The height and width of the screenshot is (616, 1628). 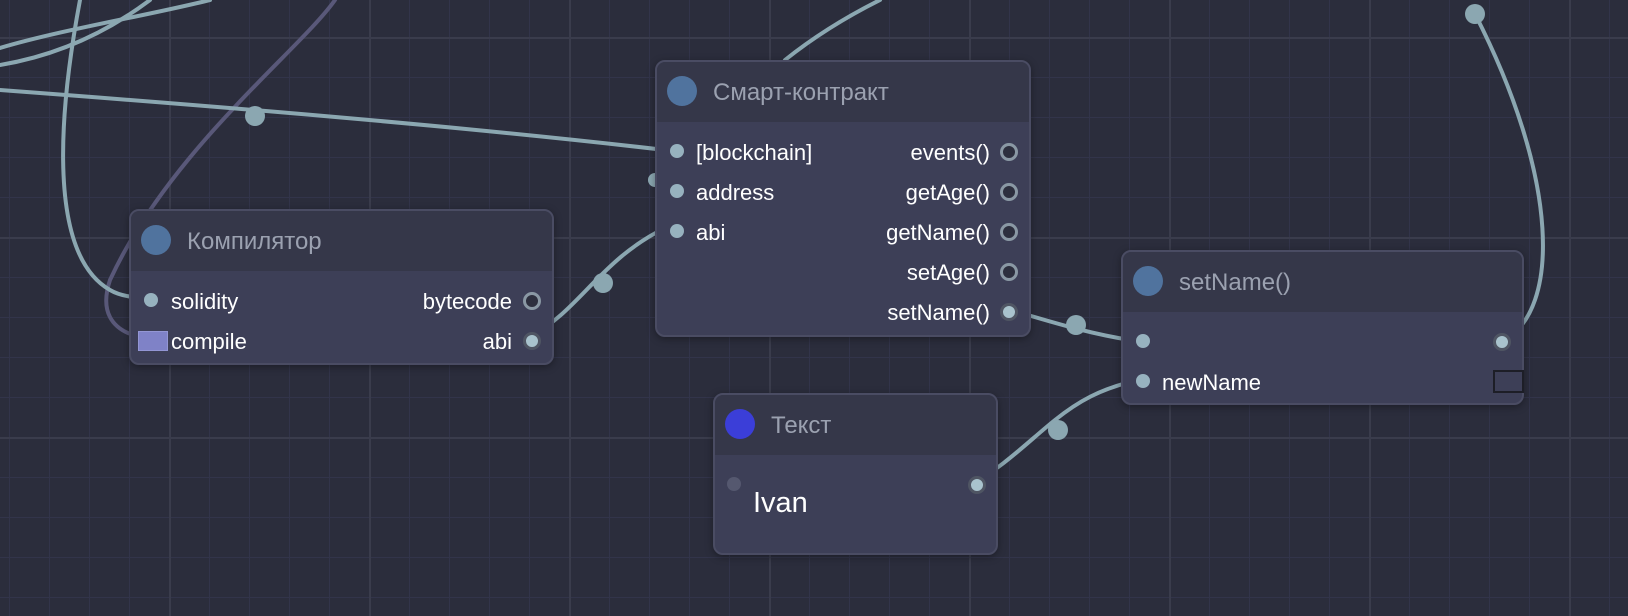 I want to click on input-label-abi: abi, so click(x=711, y=232).